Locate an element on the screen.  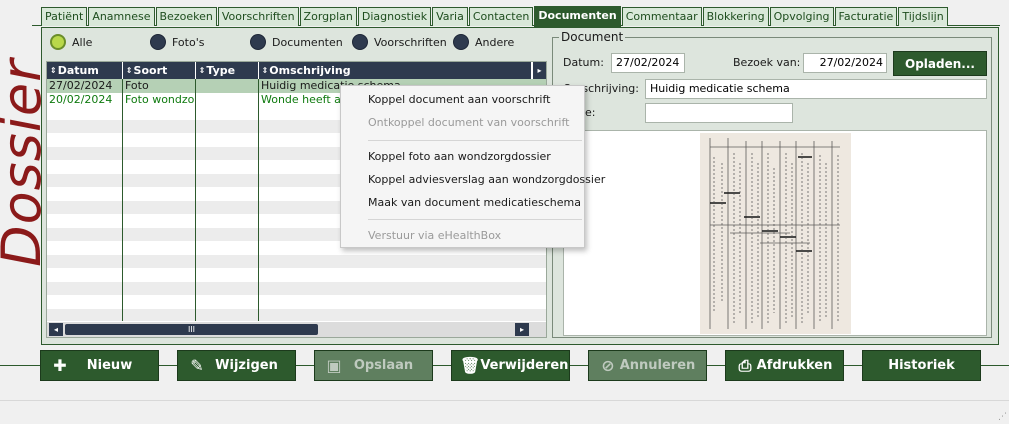
cell-datum: 27/02/2024 is located at coordinates (81, 85).